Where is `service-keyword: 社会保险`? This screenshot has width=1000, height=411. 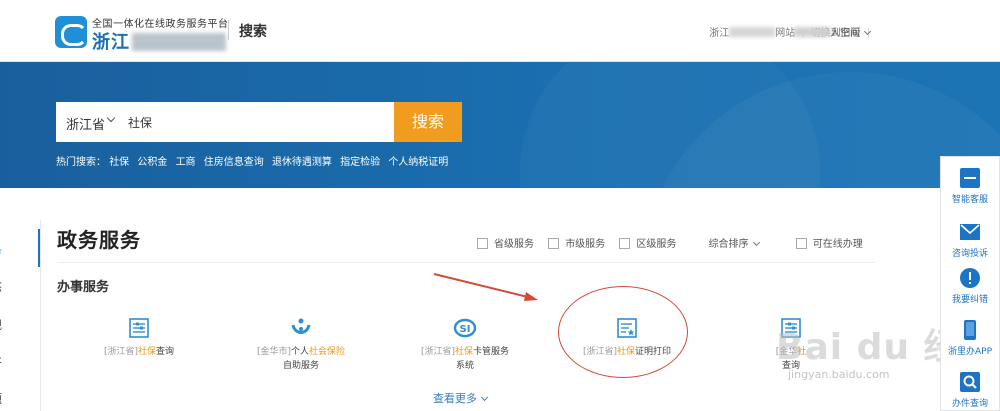
service-keyword: 社会保险 is located at coordinates (327, 352).